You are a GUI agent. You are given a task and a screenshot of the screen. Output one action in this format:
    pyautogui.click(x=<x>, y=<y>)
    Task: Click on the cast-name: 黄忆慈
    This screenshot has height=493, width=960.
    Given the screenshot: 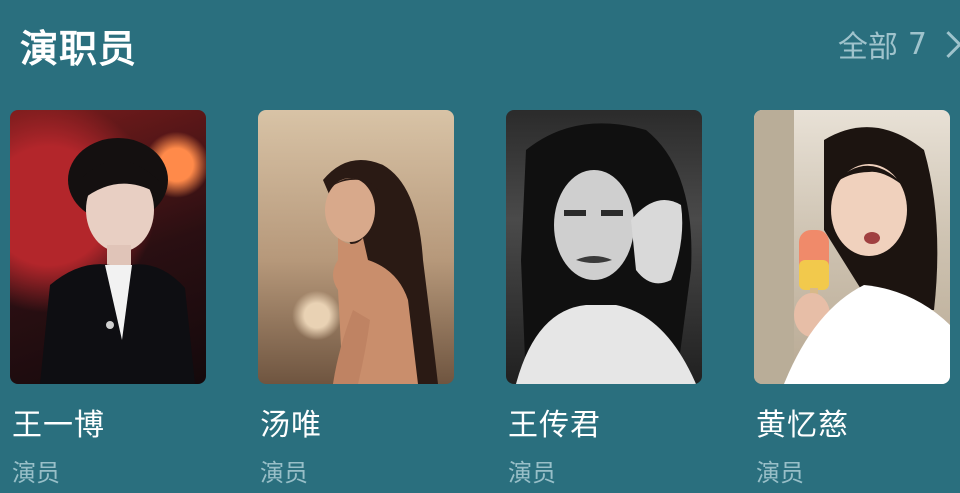 What is the action you would take?
    pyautogui.click(x=802, y=425)
    